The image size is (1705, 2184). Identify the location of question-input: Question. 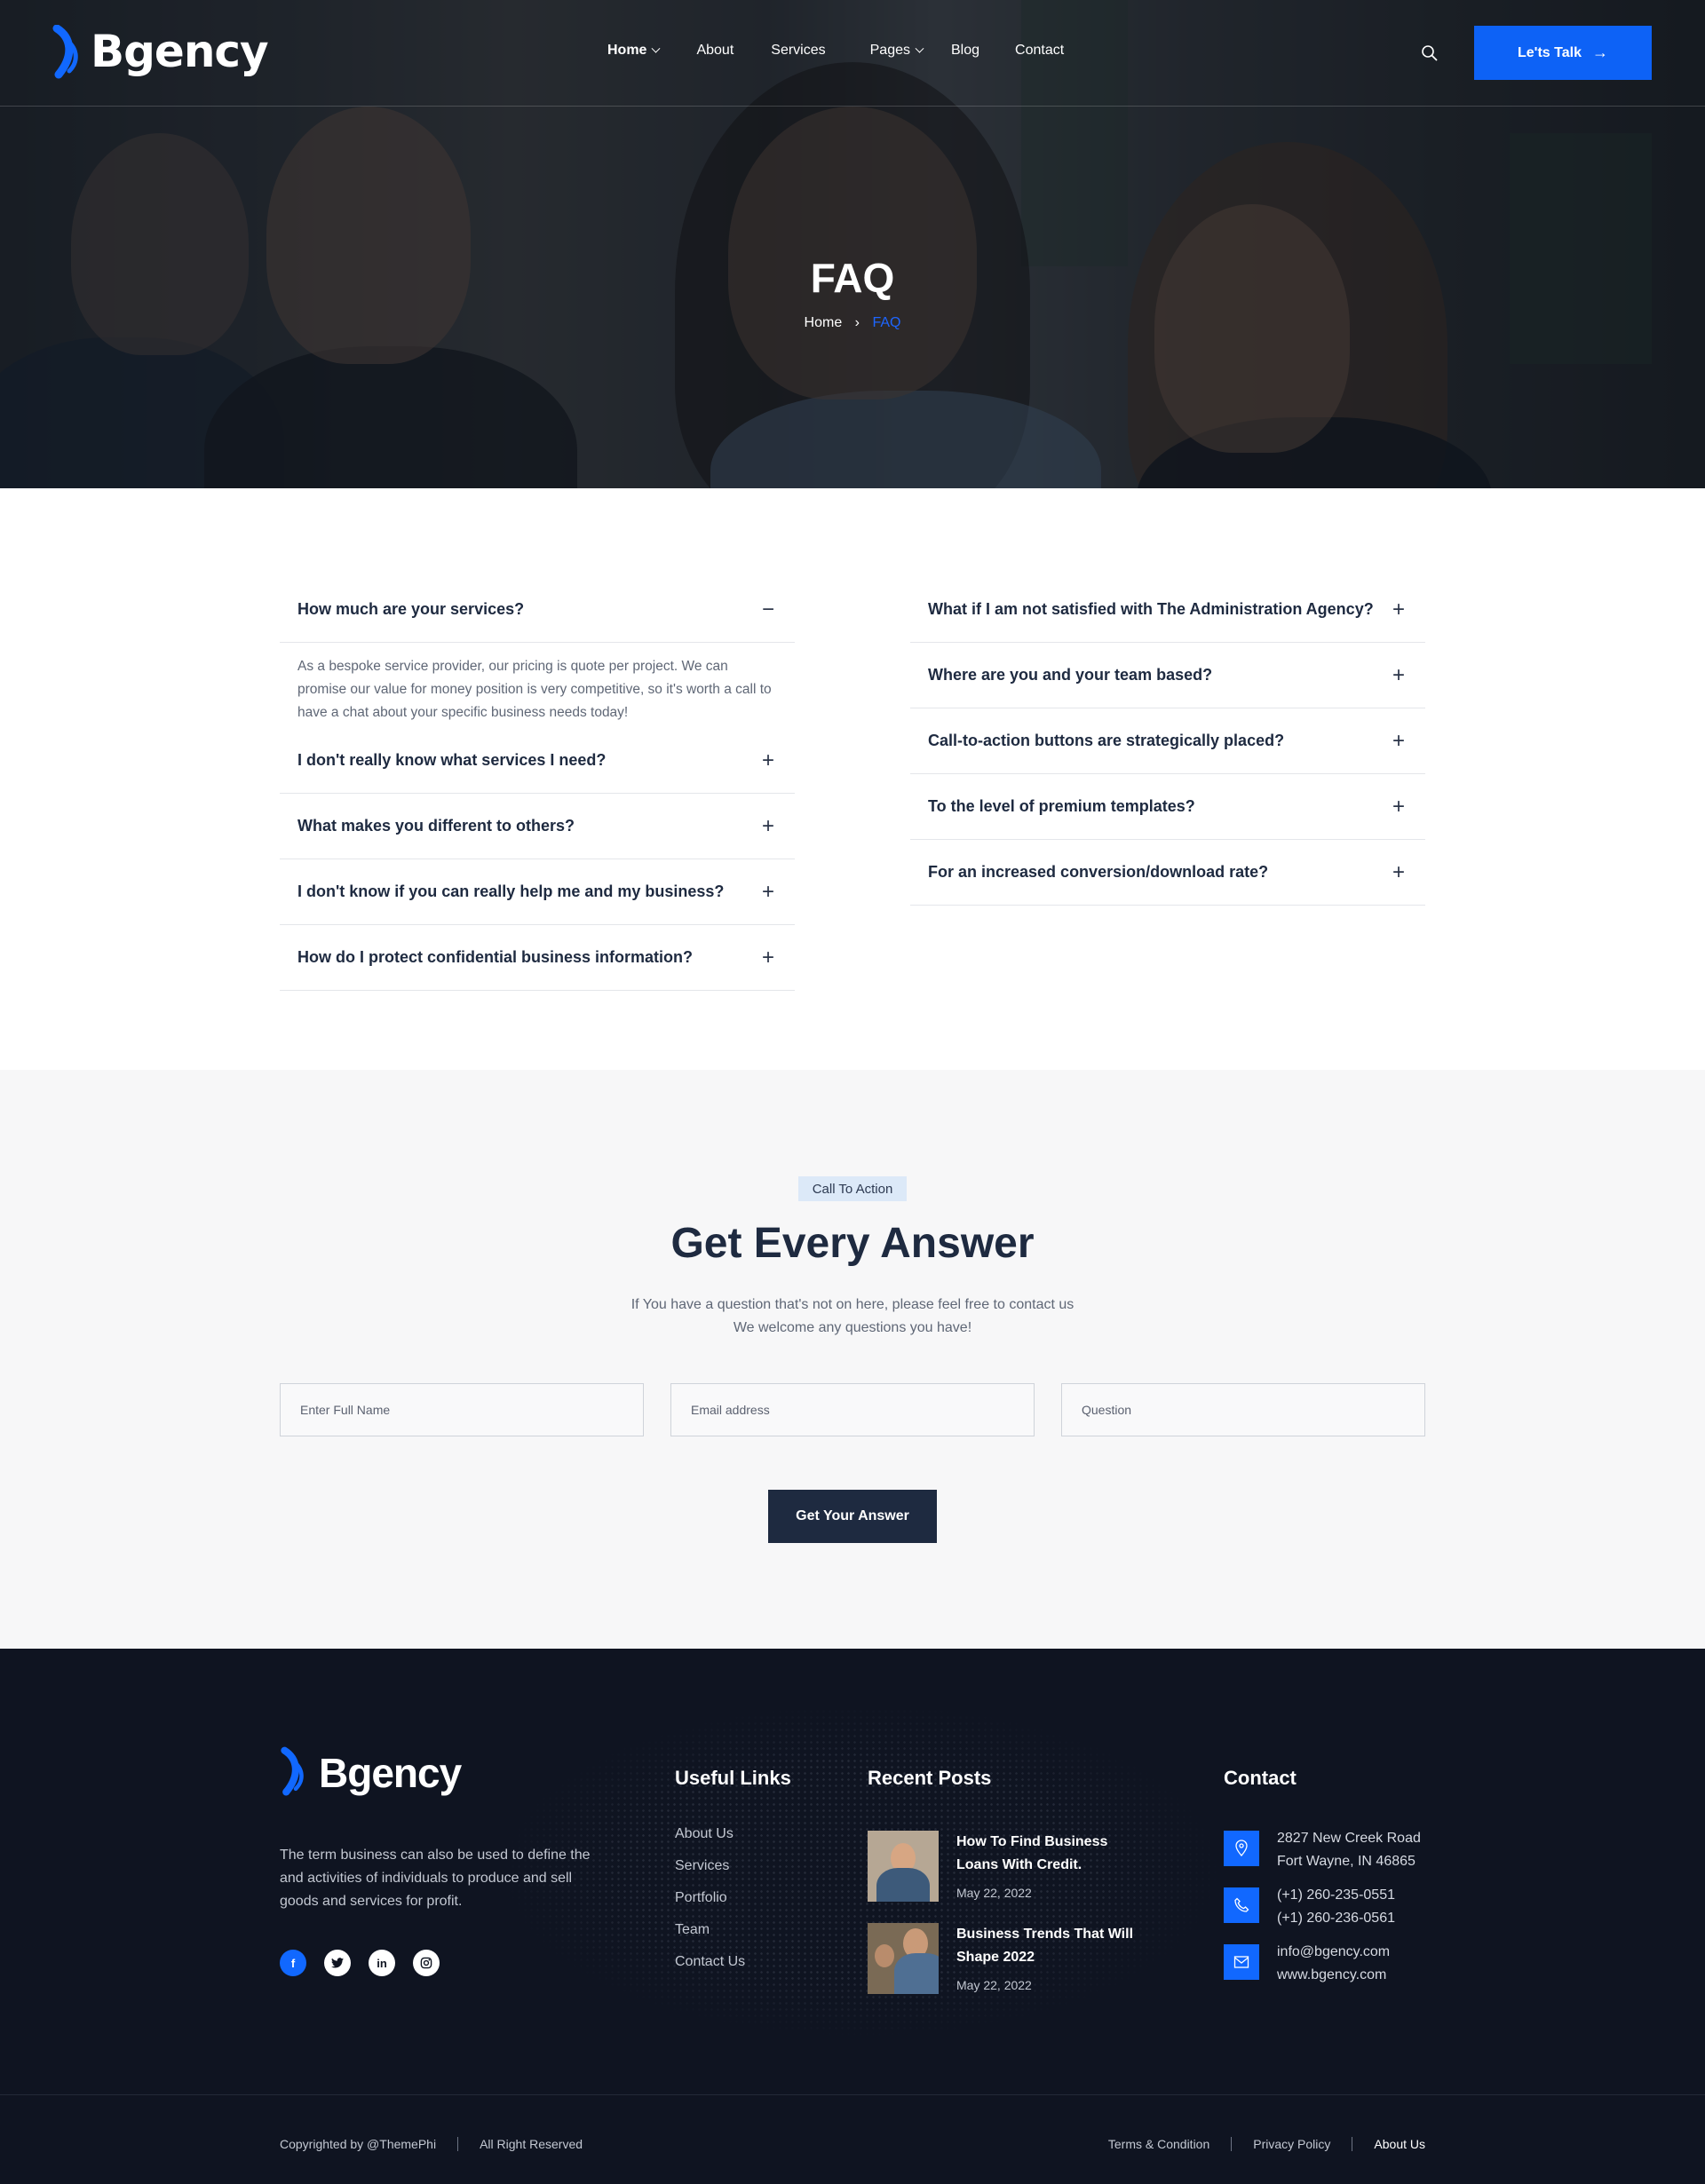
(1243, 1409).